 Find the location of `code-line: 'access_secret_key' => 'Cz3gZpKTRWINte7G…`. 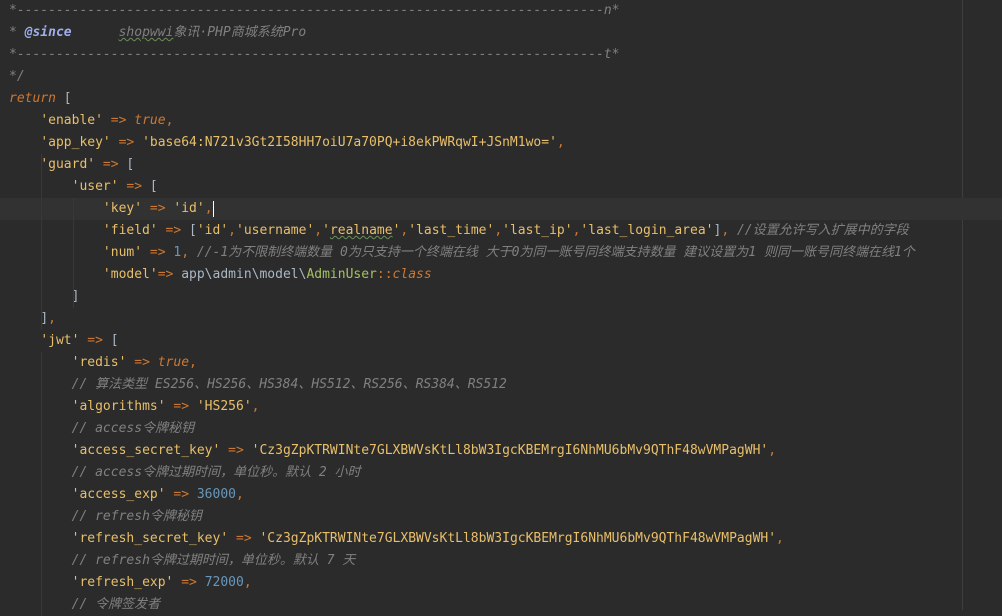

code-line: 'access_secret_key' => 'Cz3gZpKTRWINte7G… is located at coordinates (501, 451).